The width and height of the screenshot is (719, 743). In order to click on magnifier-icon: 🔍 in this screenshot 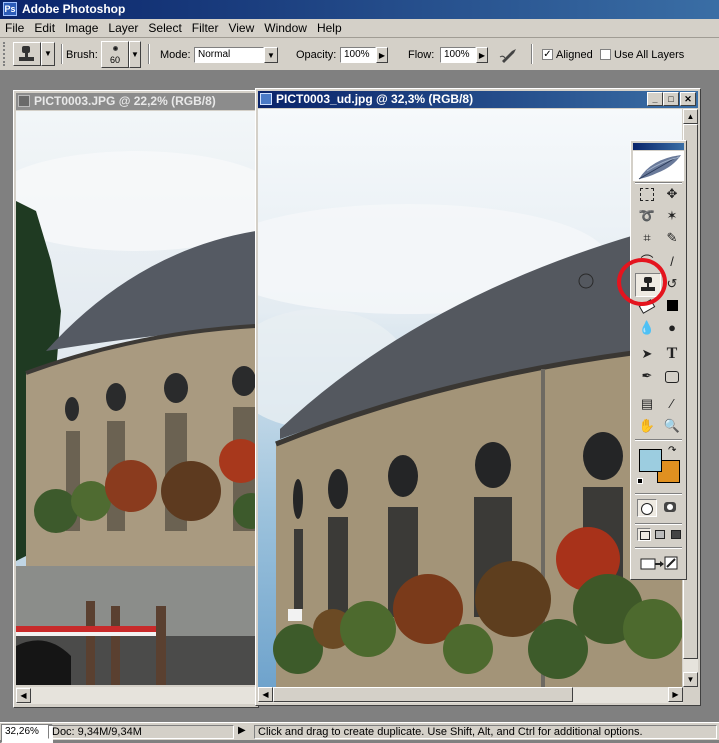, I will do `click(672, 425)`.